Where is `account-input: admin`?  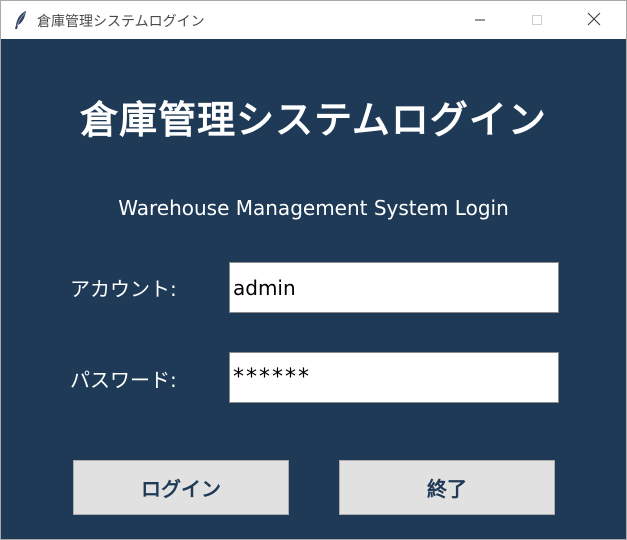
account-input: admin is located at coordinates (394, 287).